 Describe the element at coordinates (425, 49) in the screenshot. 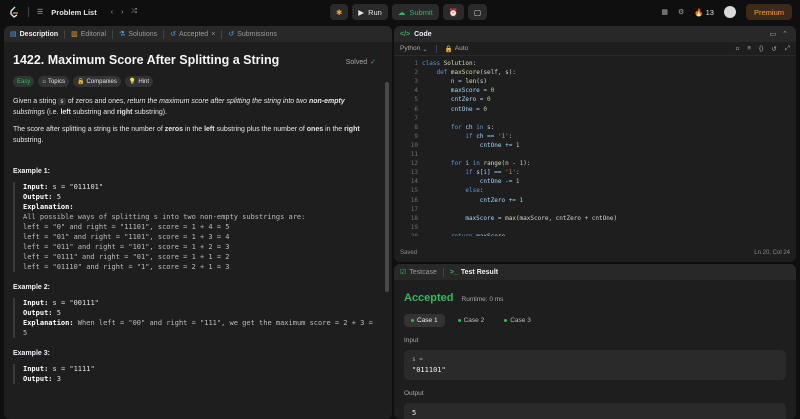

I see `chevron-down-icon: ⌄` at that location.